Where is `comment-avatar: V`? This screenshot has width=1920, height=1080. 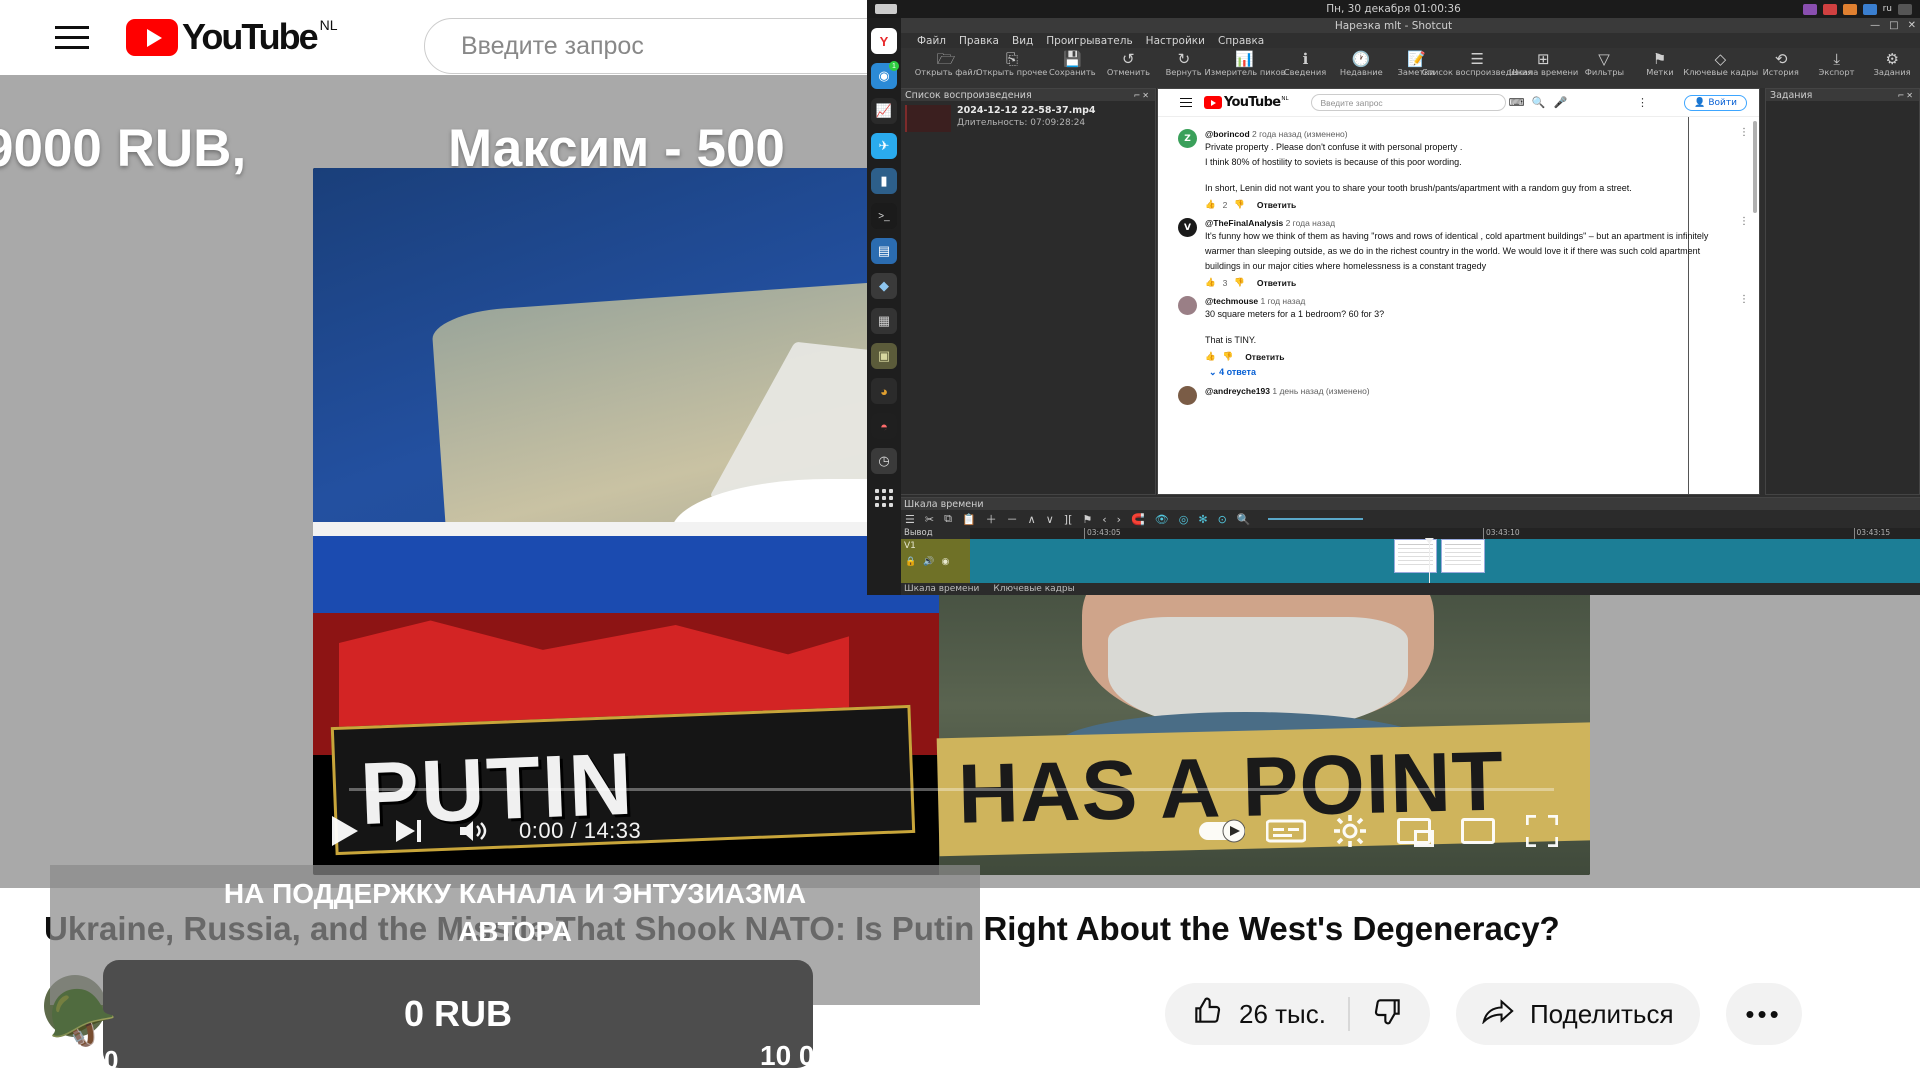 comment-avatar: V is located at coordinates (1187, 228).